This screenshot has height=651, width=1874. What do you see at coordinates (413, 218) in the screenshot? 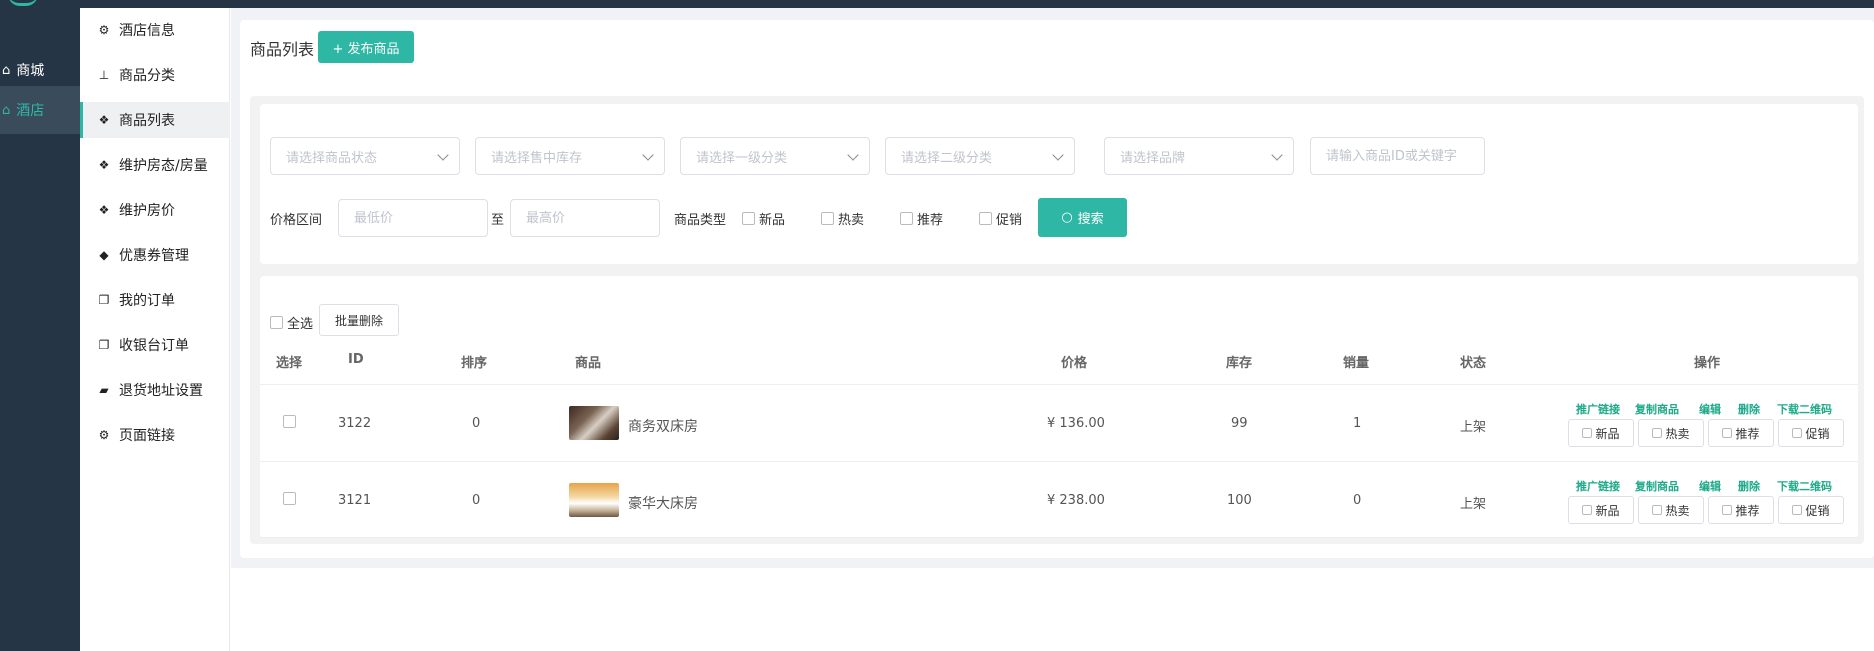
I see `min-price-input` at bounding box center [413, 218].